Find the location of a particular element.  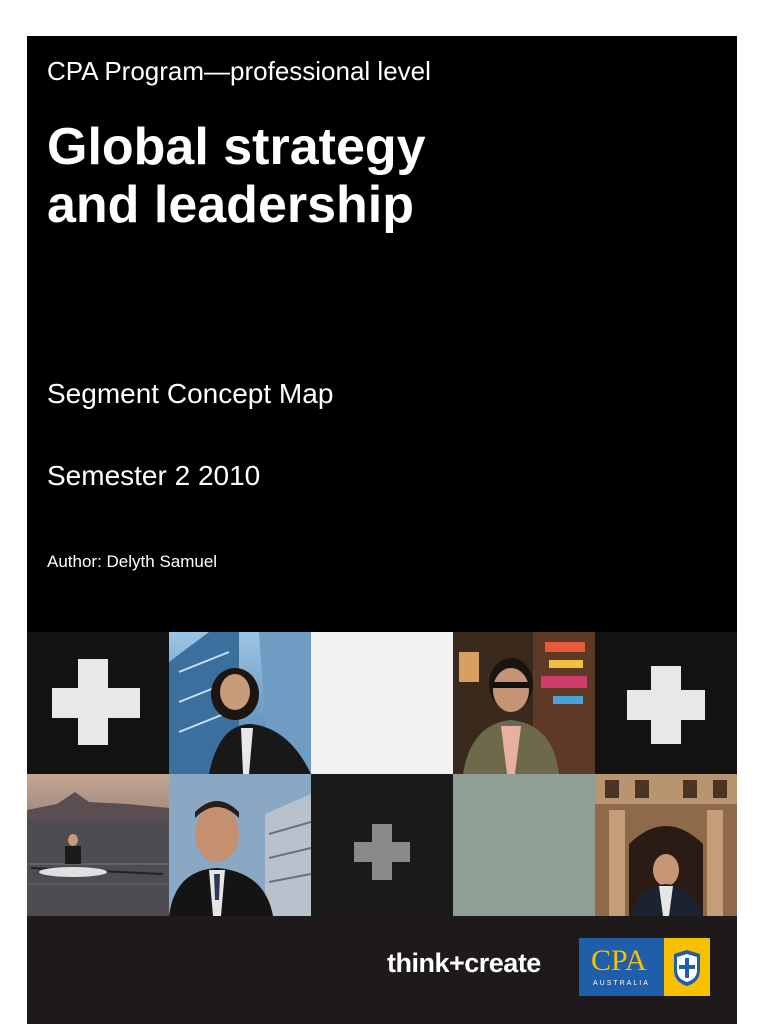

segment-label: Segment Concept Map is located at coordinates (190, 393).